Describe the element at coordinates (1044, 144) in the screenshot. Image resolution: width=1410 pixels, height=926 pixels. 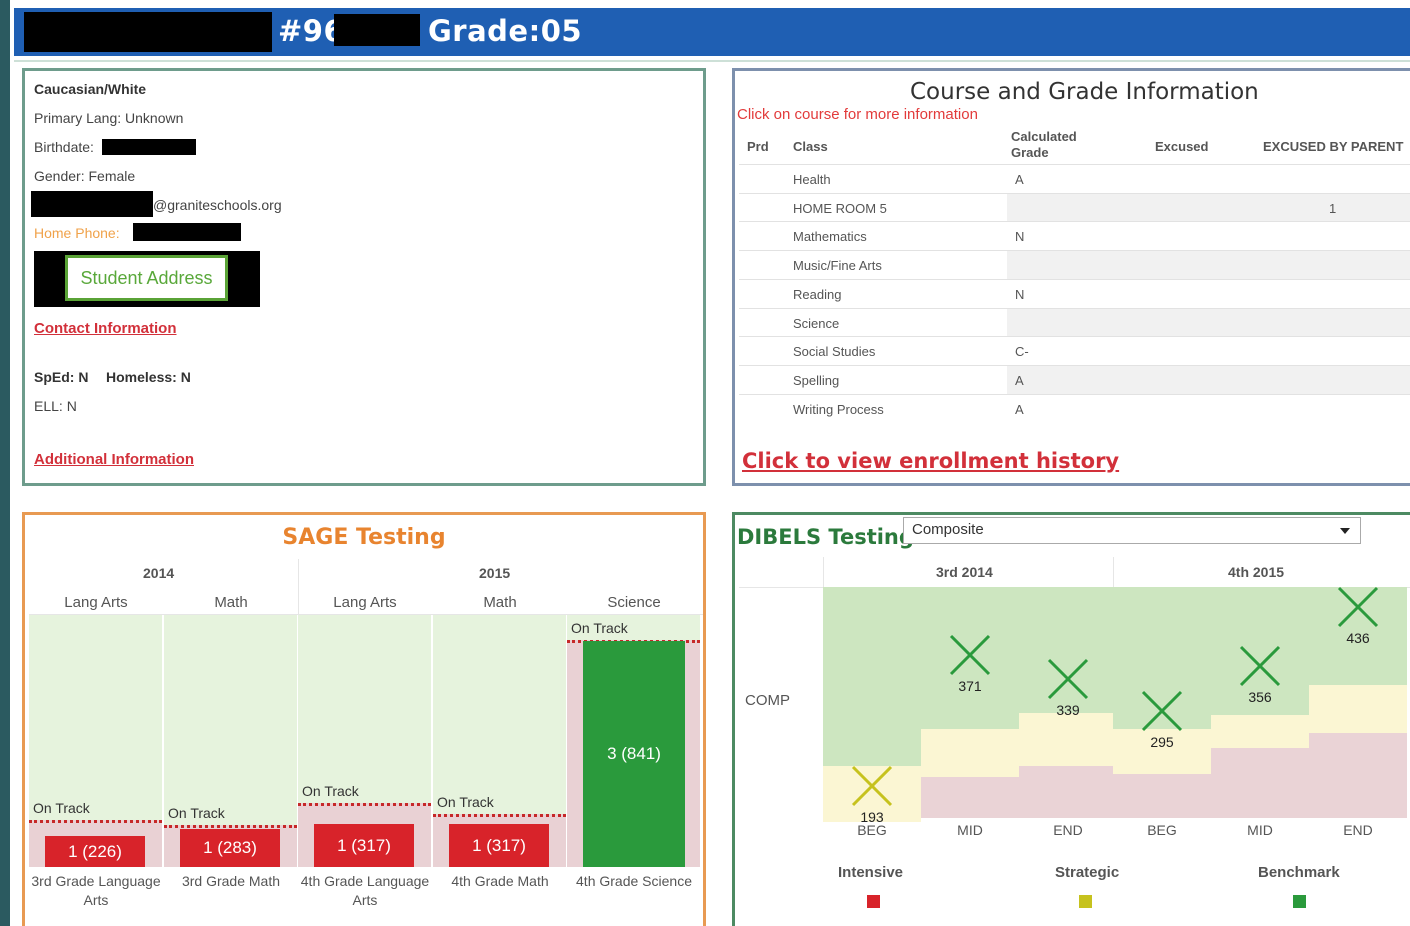
I see `col-header-calc-grade: Calculated Grade` at that location.